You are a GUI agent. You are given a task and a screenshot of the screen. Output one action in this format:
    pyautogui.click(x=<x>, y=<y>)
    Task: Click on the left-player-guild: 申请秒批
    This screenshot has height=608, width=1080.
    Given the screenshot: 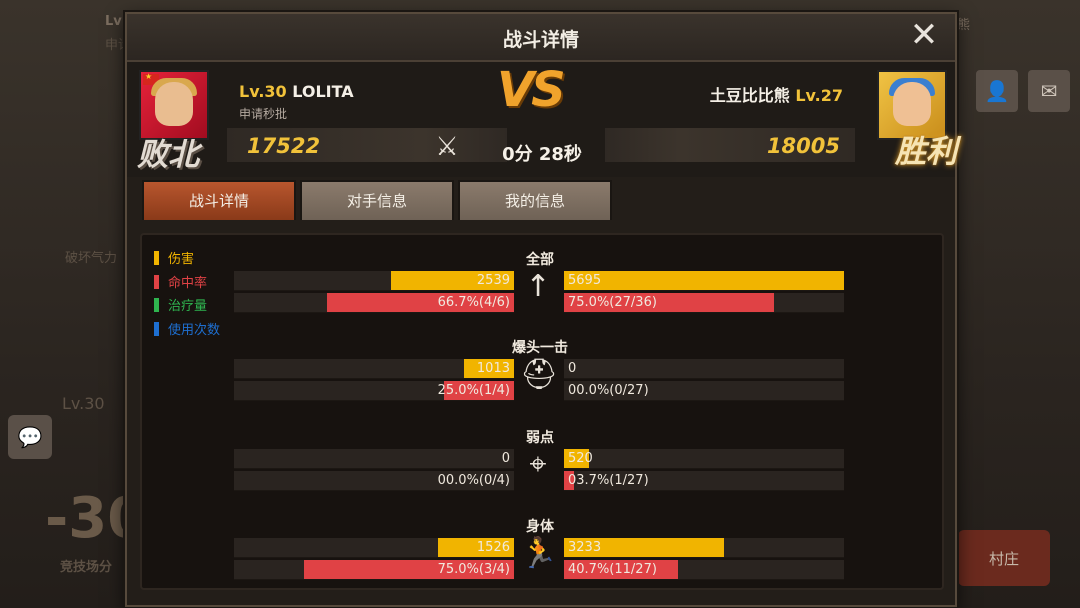 What is the action you would take?
    pyautogui.click(x=263, y=114)
    